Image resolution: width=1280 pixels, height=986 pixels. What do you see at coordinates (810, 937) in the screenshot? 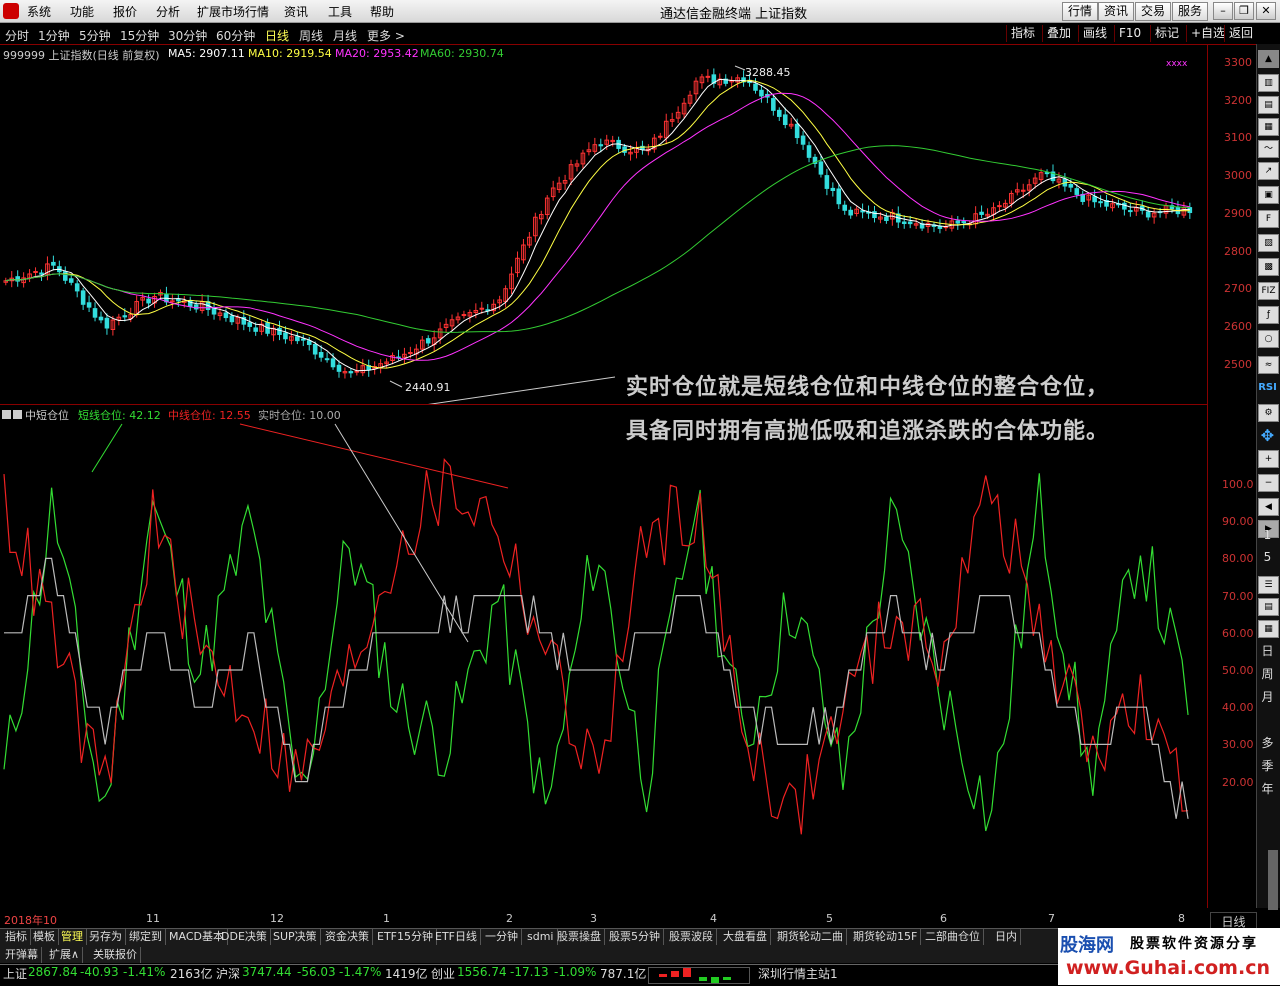
I see `formula-tab: 期货轮动二曲` at bounding box center [810, 937].